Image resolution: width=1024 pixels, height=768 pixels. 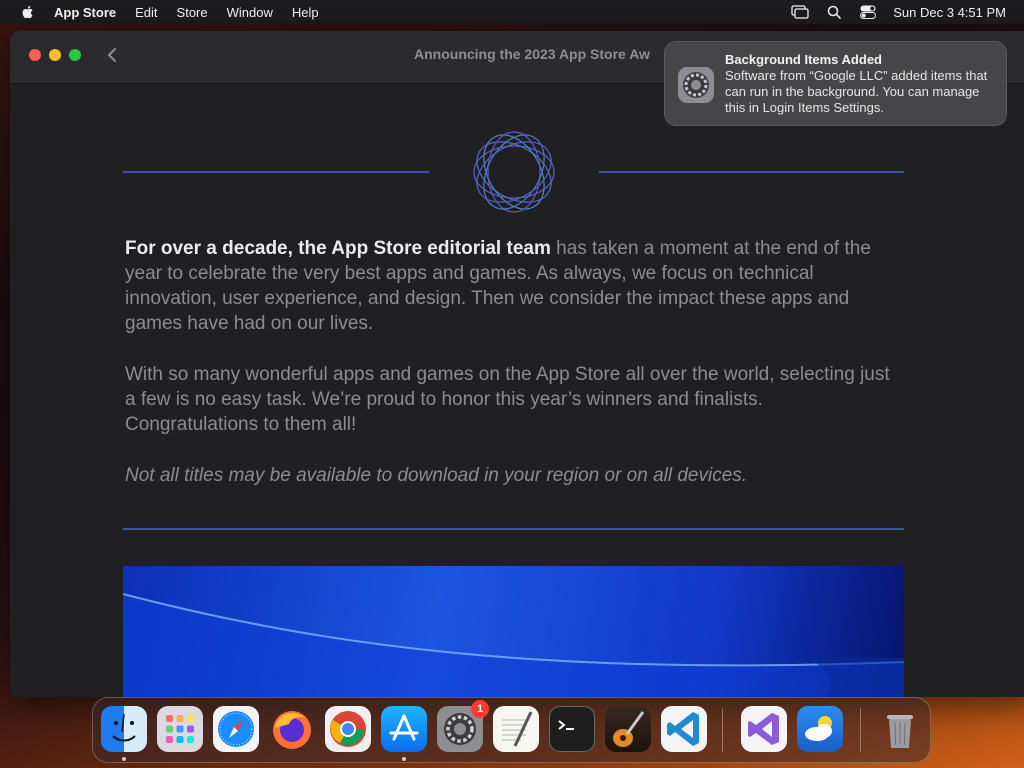 I want to click on apple-menu-icon, so click(x=28, y=12).